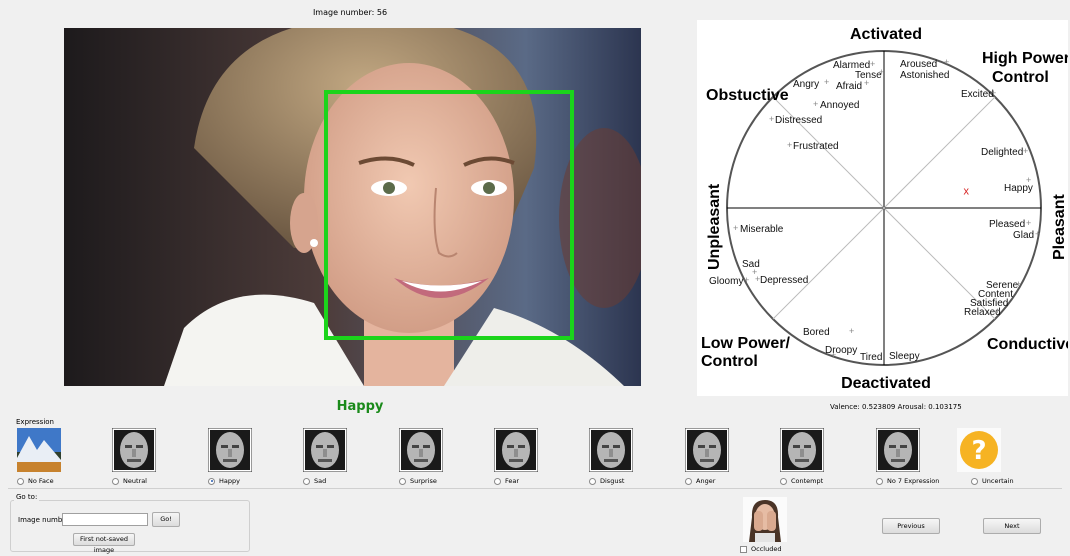 The image size is (1070, 556). What do you see at coordinates (871, 357) in the screenshot?
I see `emotion-tired: Tired` at bounding box center [871, 357].